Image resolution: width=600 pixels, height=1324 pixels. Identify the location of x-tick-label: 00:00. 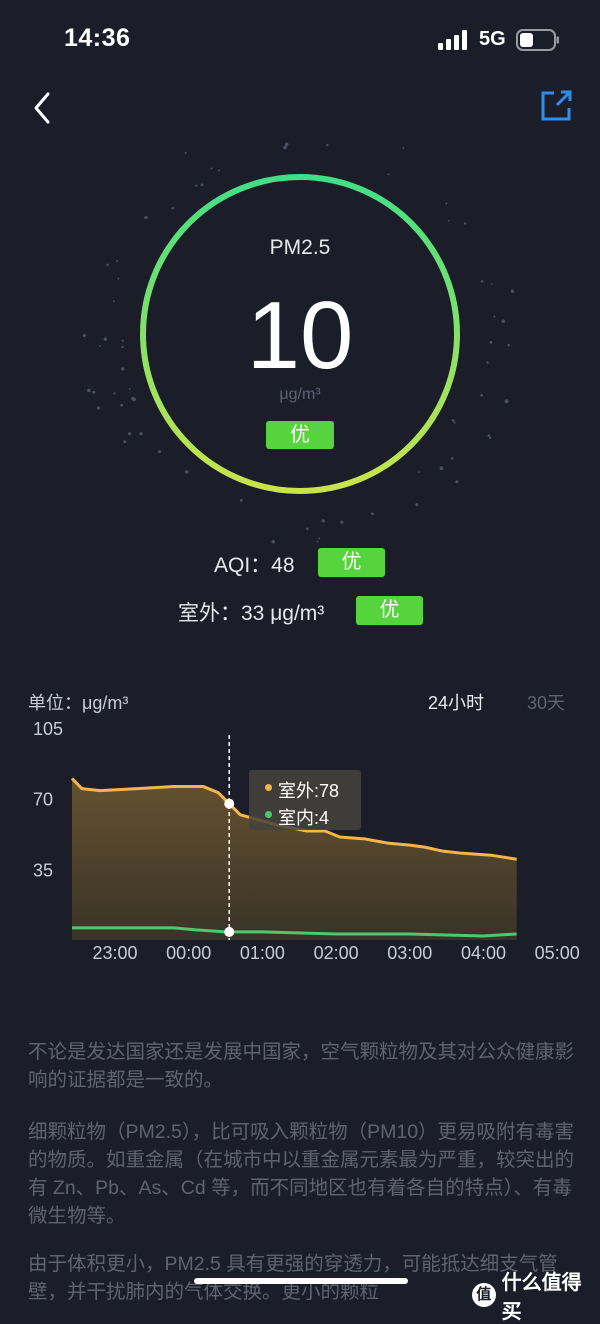
(188, 953).